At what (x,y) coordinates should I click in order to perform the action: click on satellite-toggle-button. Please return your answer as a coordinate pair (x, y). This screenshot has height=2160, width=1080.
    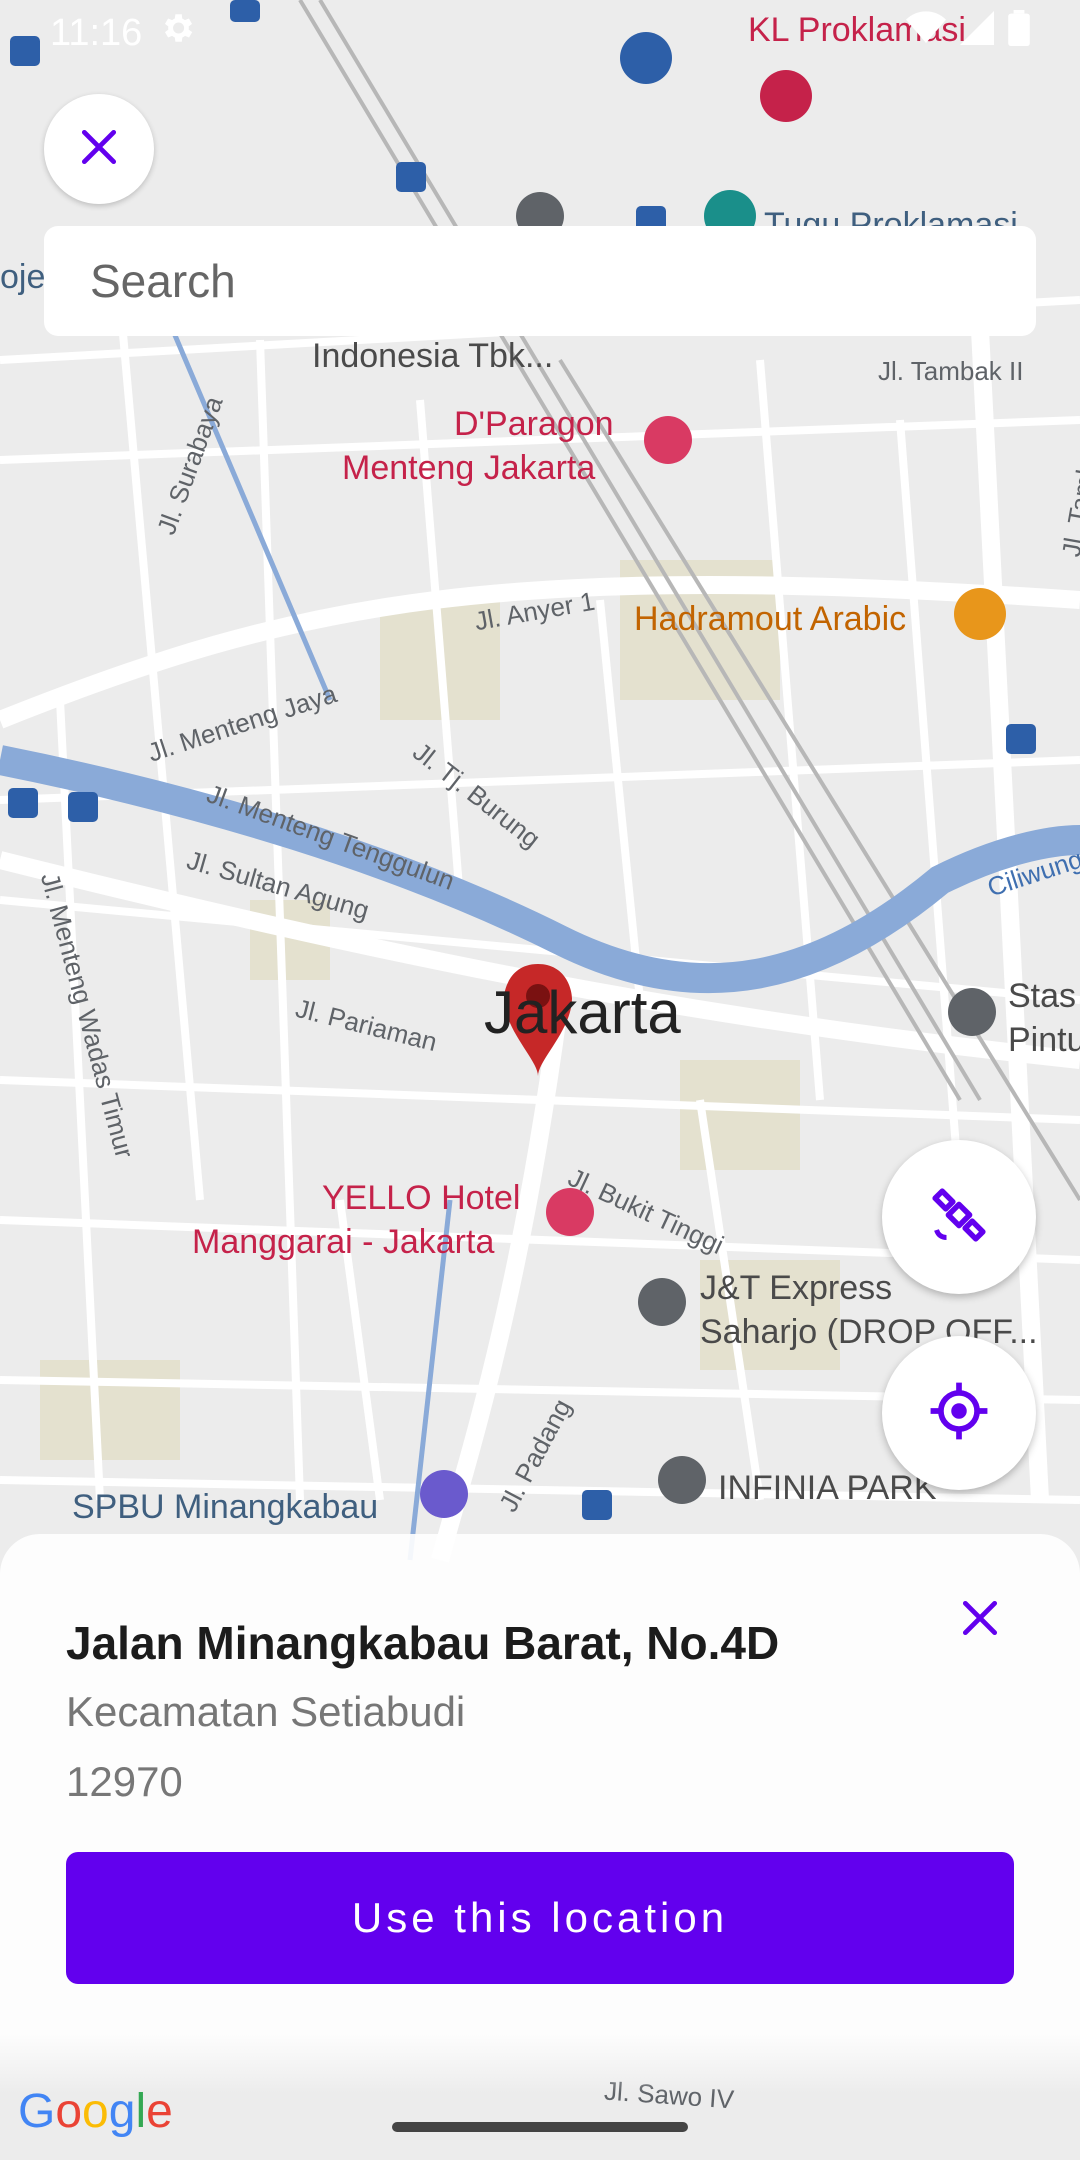
    Looking at the image, I should click on (959, 1217).